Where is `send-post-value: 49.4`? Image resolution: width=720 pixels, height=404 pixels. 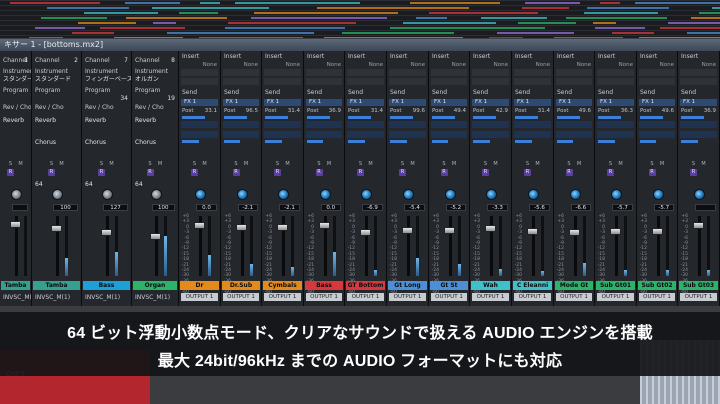 send-post-value: 49.4 is located at coordinates (460, 111).